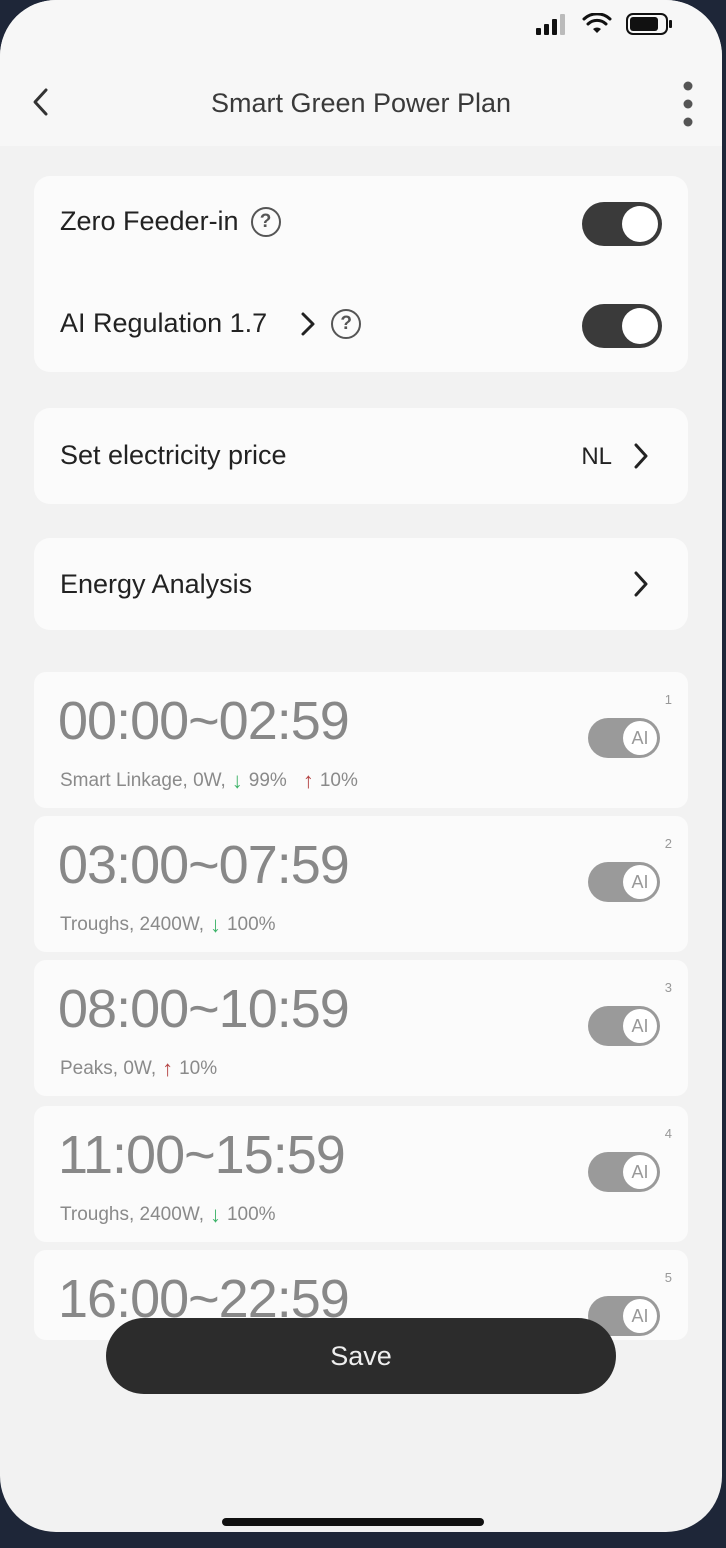 The width and height of the screenshot is (726, 1548). What do you see at coordinates (361, 1028) in the screenshot?
I see `time-slot-3: 3 08:00~10:59 Peaks, 0W, ↑ 10% AI` at bounding box center [361, 1028].